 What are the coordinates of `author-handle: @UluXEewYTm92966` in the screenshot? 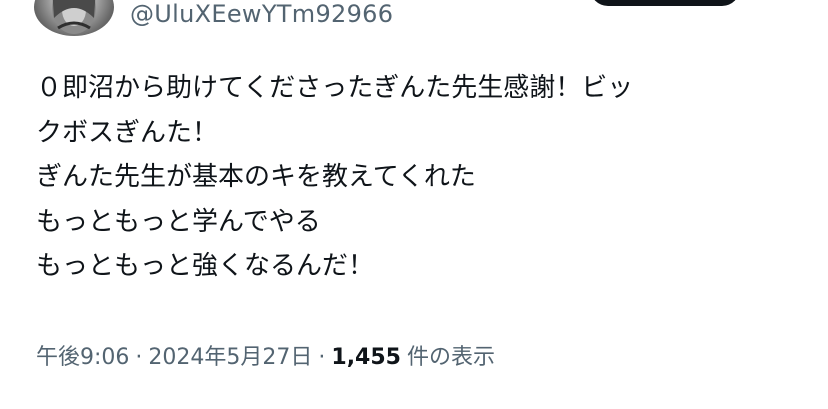 It's located at (261, 16).